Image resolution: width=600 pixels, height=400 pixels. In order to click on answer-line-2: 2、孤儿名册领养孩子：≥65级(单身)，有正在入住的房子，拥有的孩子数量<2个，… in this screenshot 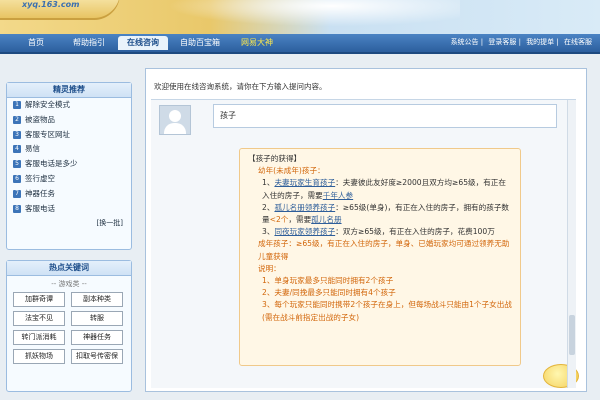, I will do `click(386, 213)`.